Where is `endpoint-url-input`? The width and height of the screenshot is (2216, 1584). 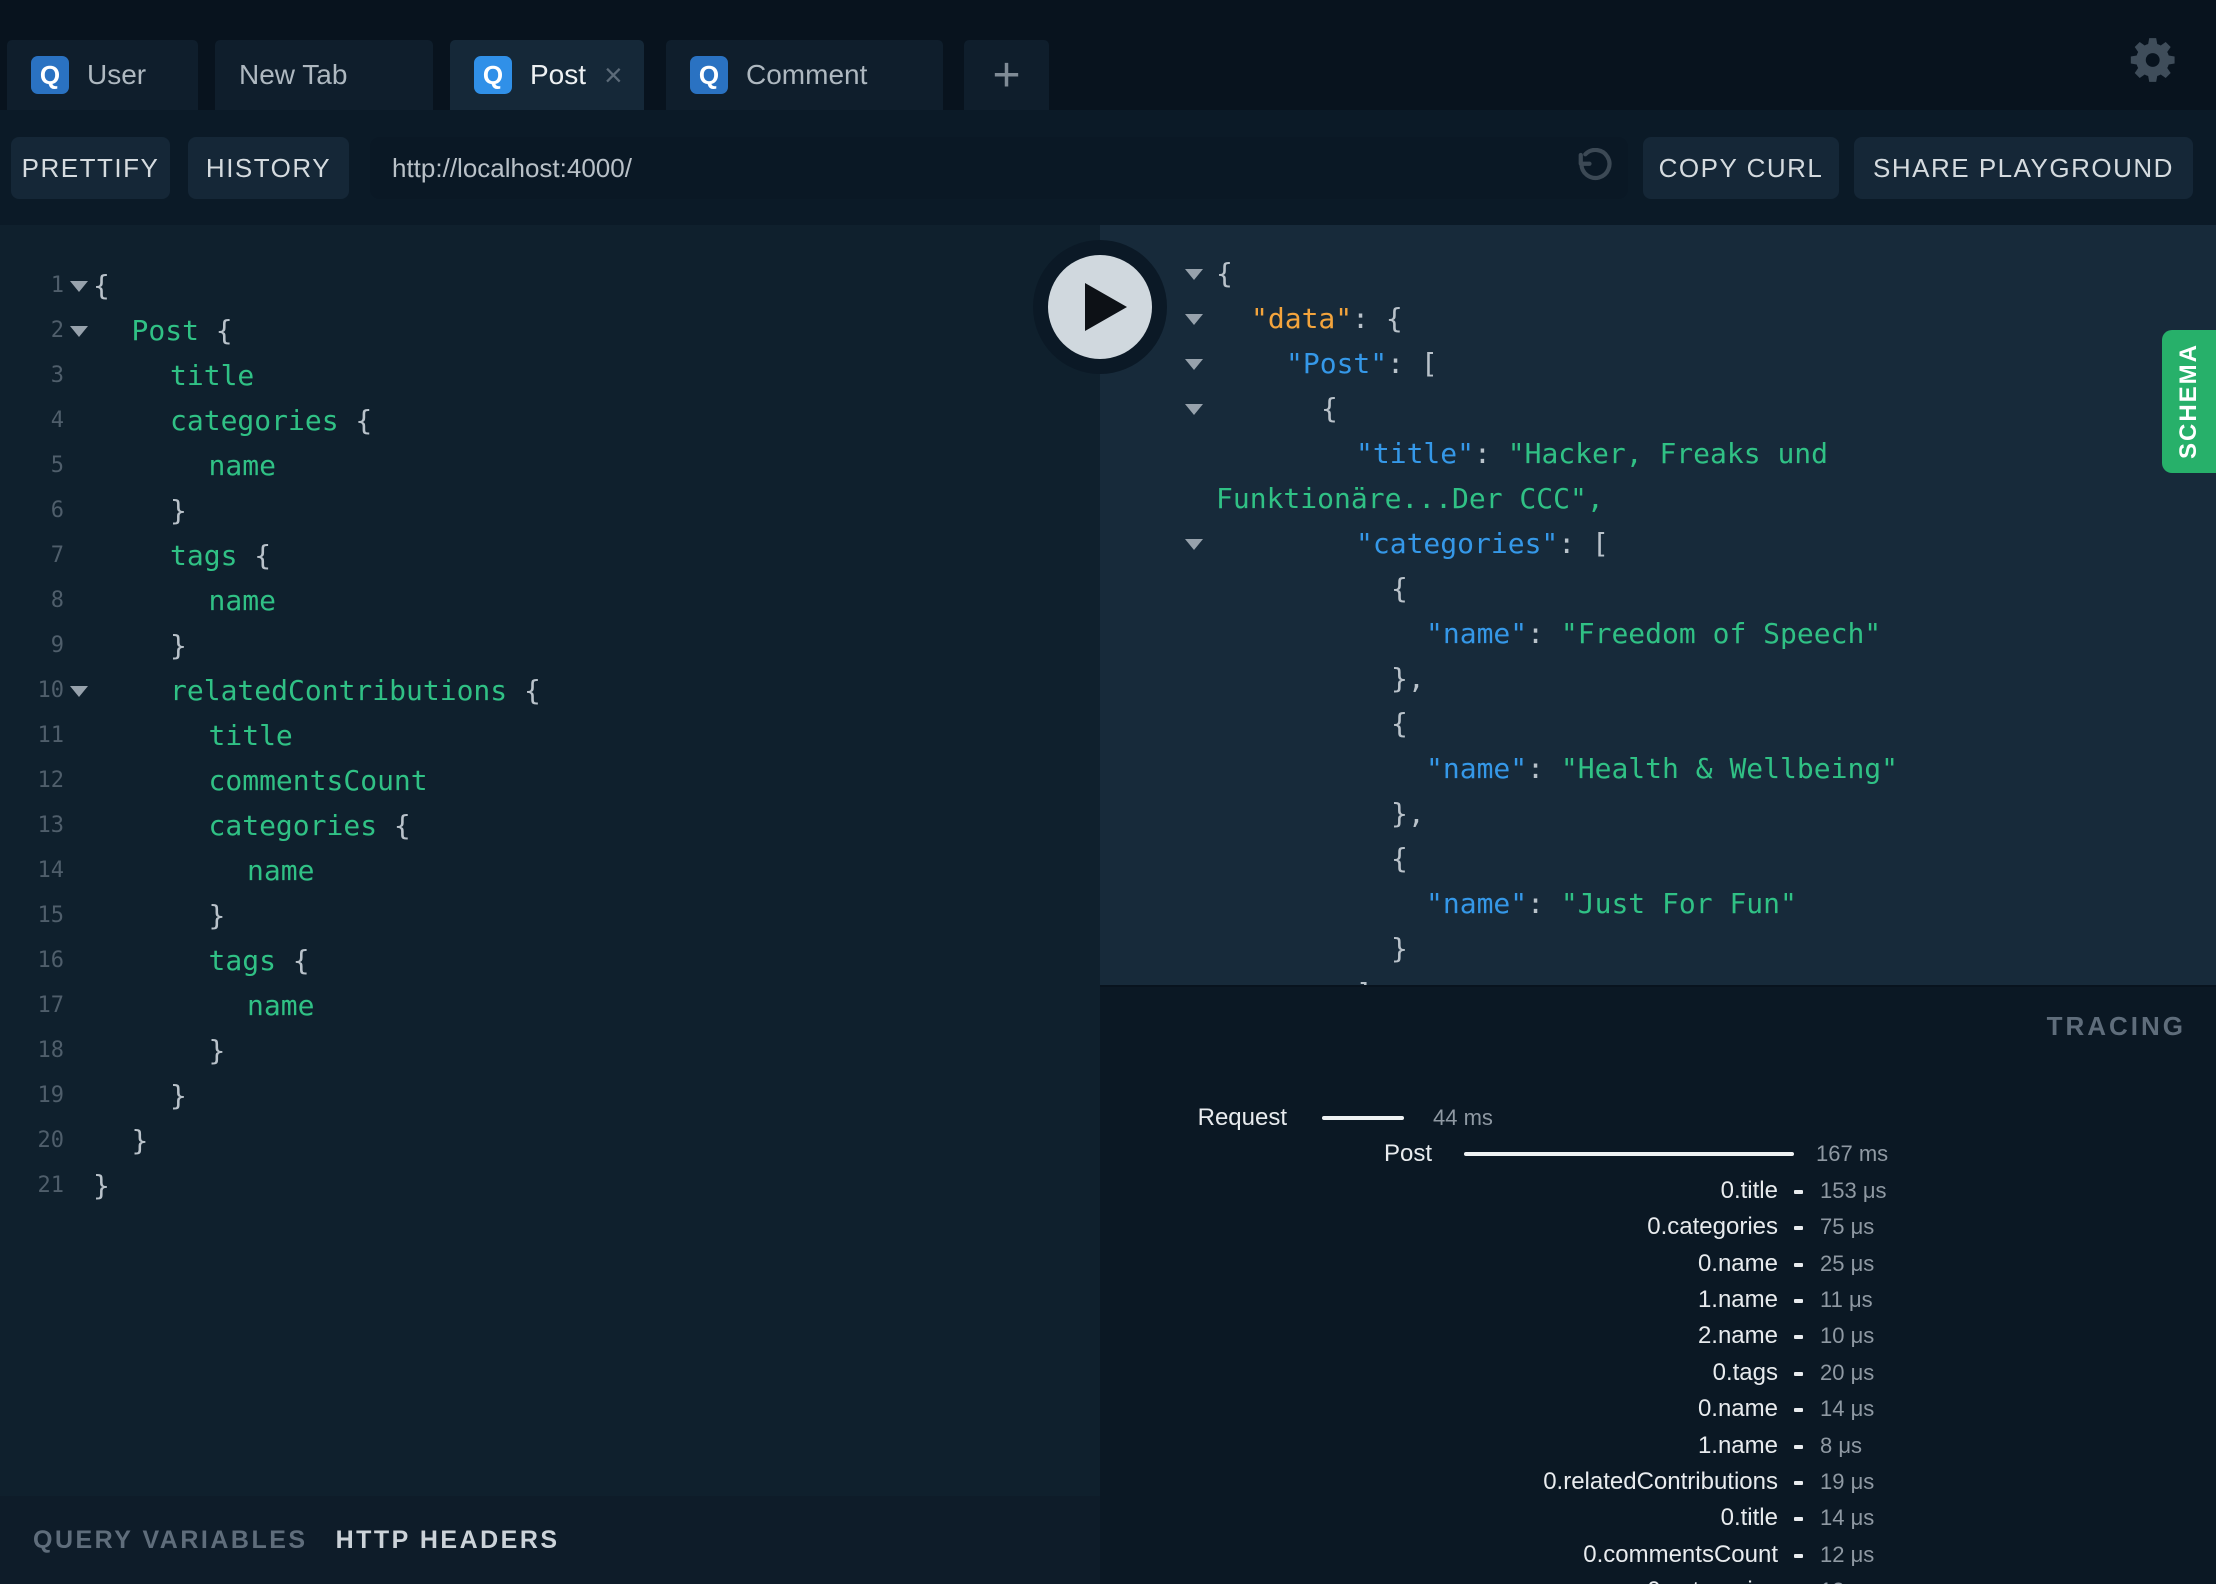 endpoint-url-input is located at coordinates (999, 168).